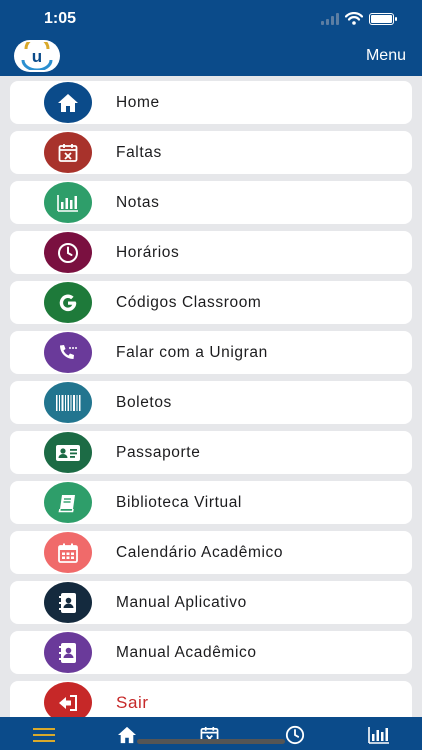  I want to click on menu-item-manual-academico: Manual Acadêmico, so click(211, 652).